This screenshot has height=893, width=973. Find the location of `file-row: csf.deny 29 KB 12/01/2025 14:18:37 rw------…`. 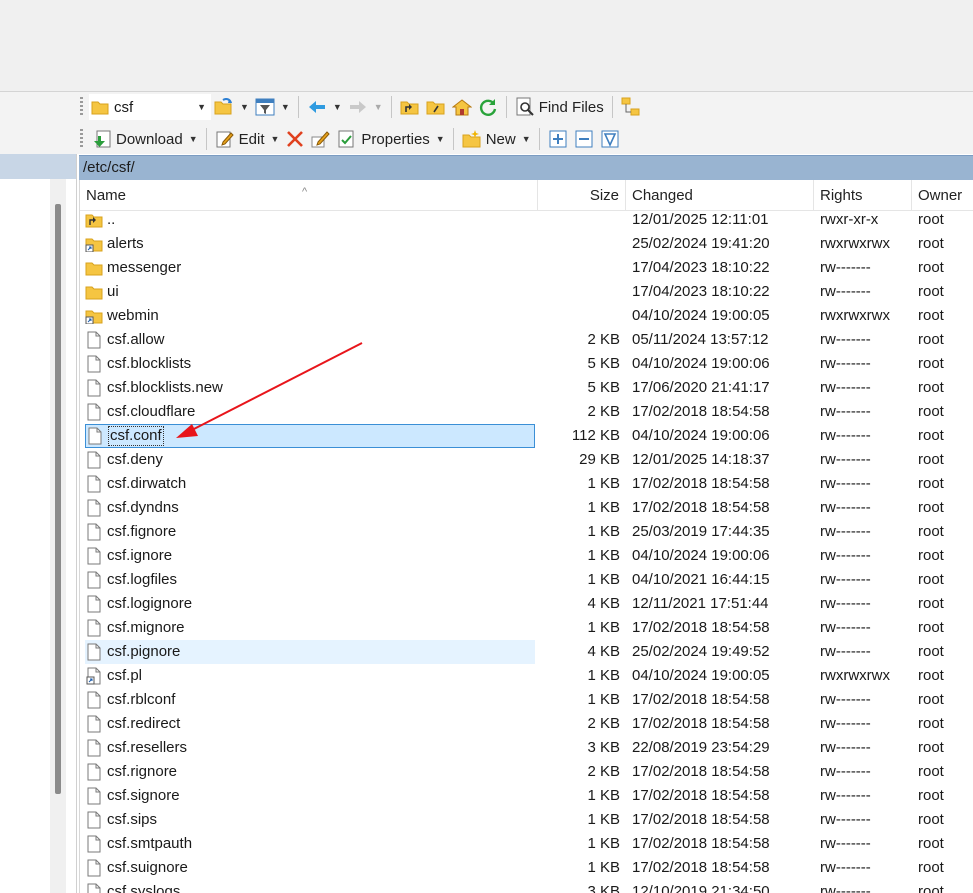

file-row: csf.deny 29 KB 12/01/2025 14:18:37 rw------… is located at coordinates (526, 460).